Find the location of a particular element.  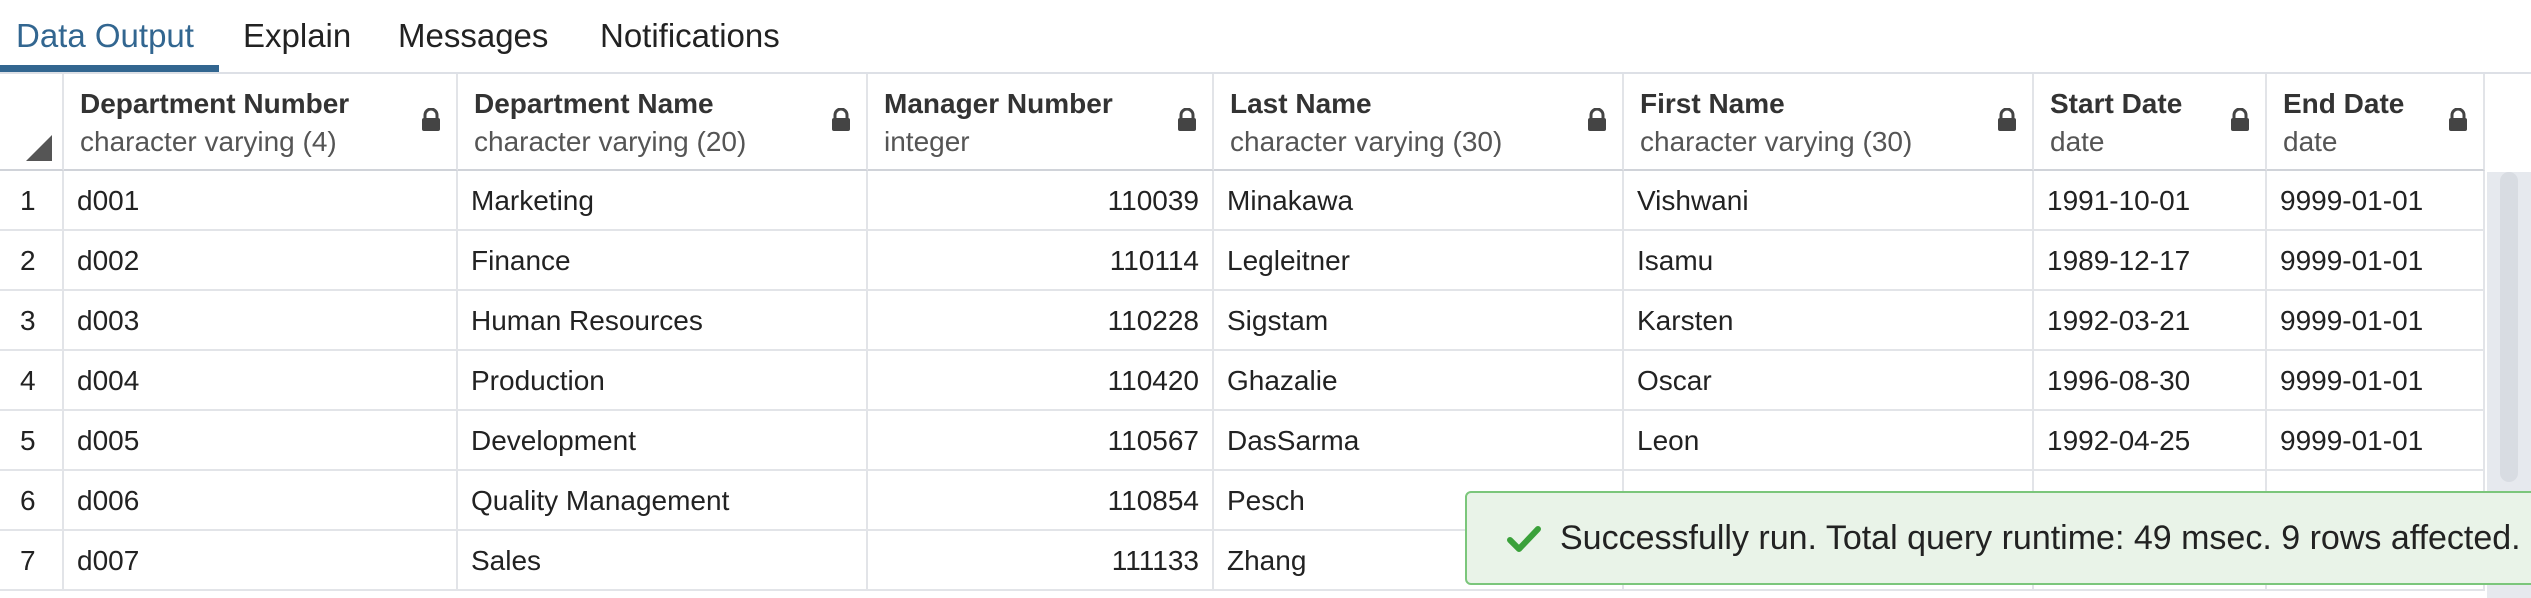

cell-start-date: 1992-03-21 is located at coordinates (2150, 321).